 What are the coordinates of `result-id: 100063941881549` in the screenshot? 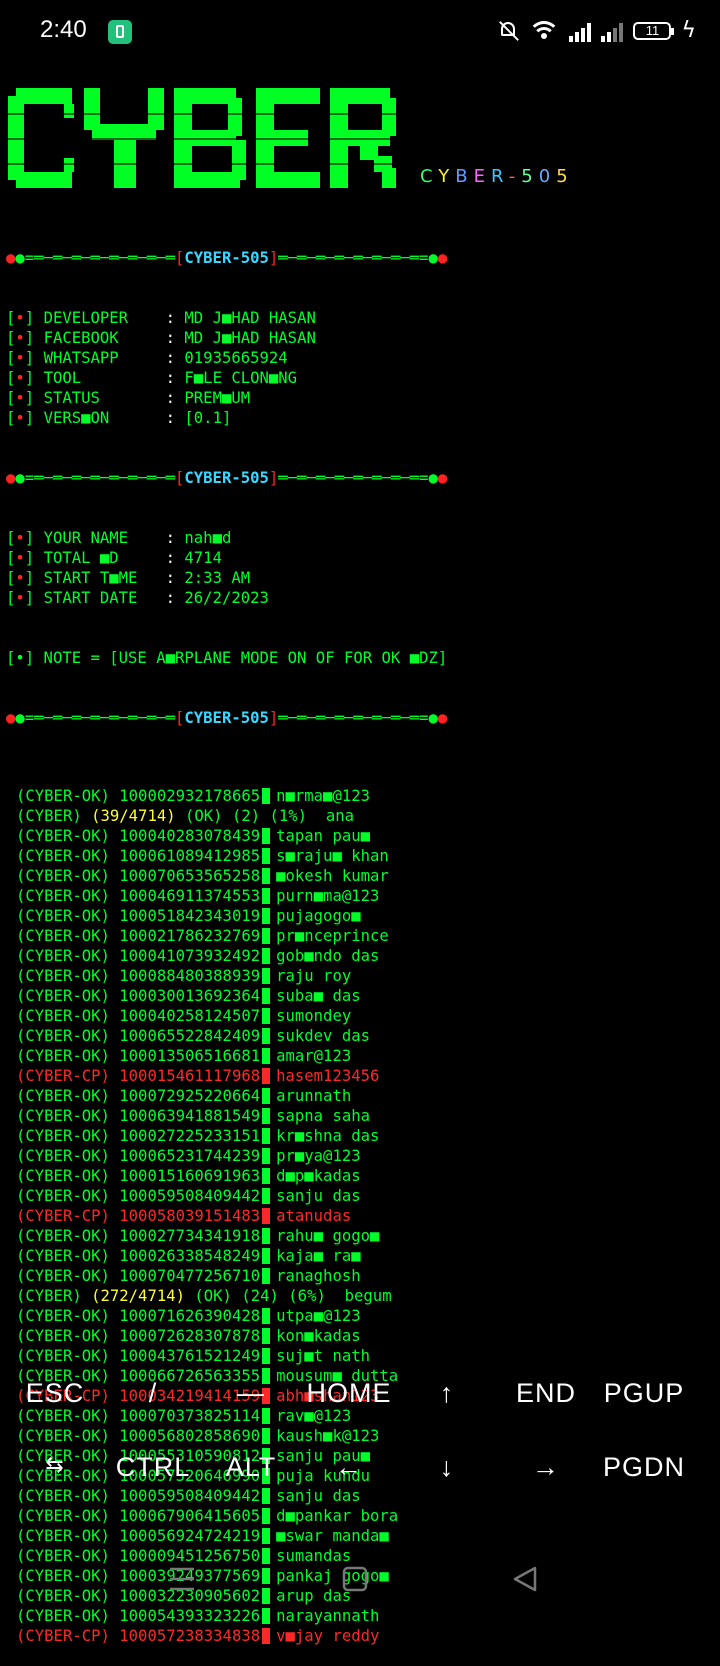 It's located at (190, 1116).